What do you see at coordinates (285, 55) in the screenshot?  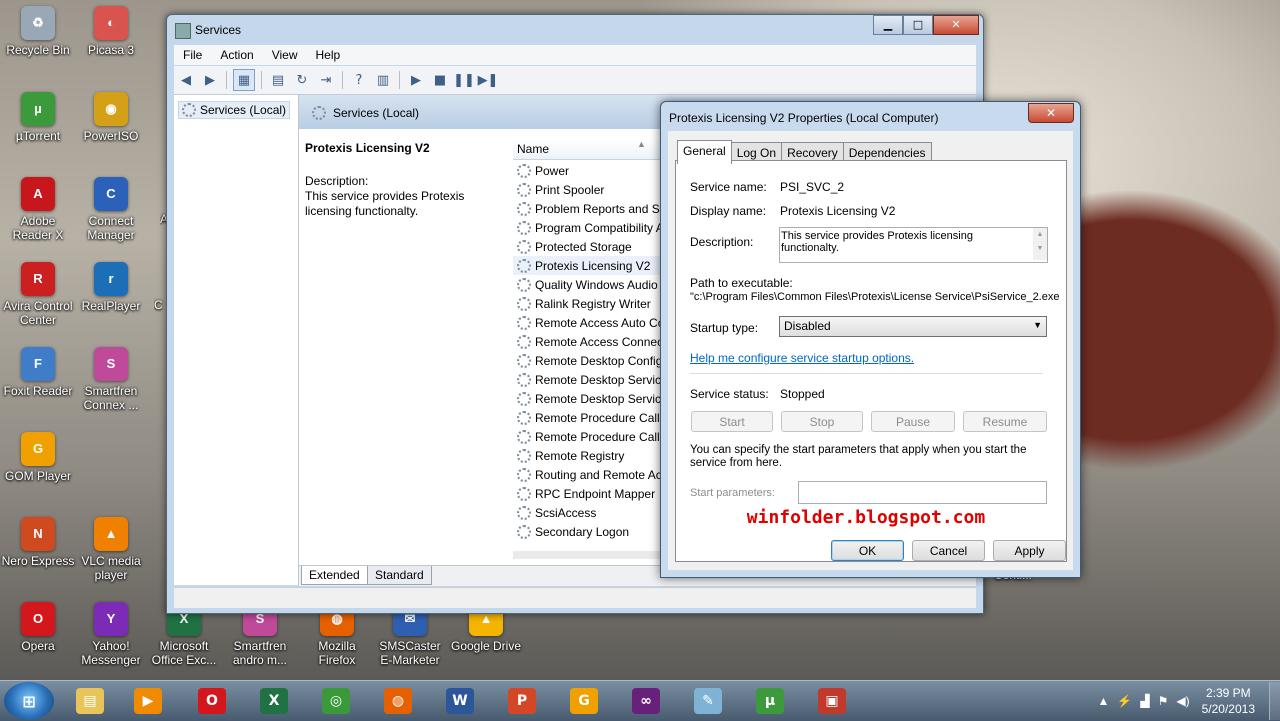 I see `menu-view: View` at bounding box center [285, 55].